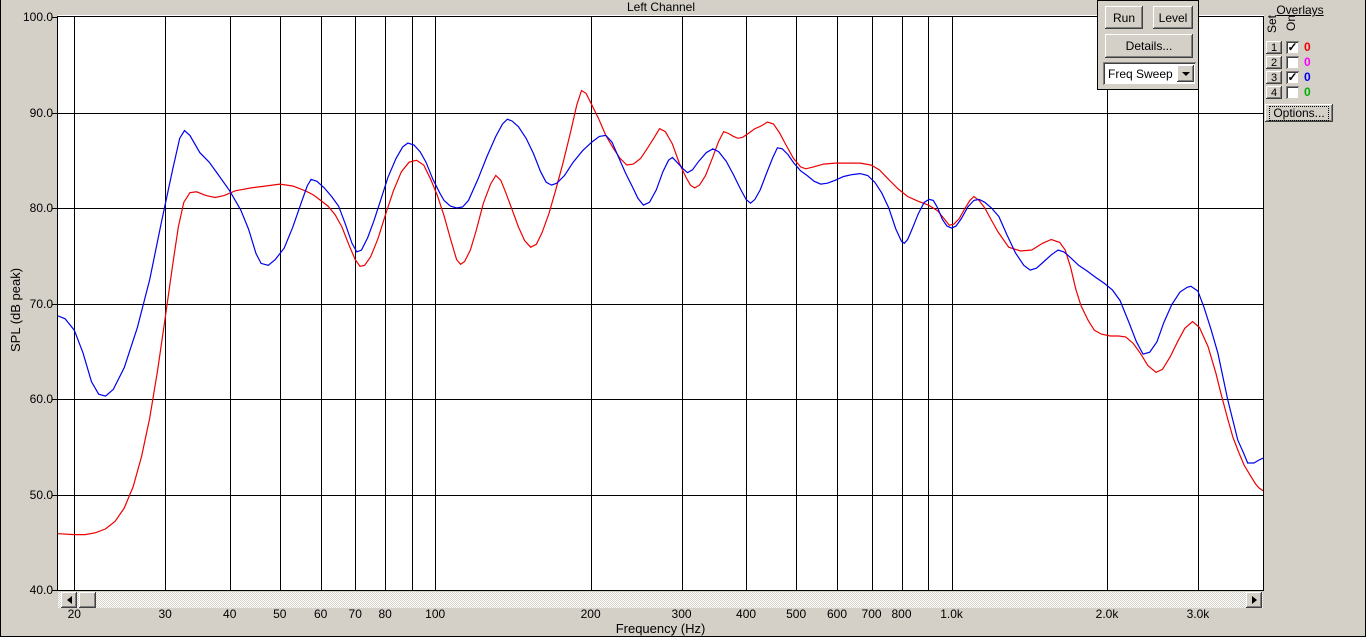  Describe the element at coordinates (746, 614) in the screenshot. I see `x-tick-label: 400` at that location.